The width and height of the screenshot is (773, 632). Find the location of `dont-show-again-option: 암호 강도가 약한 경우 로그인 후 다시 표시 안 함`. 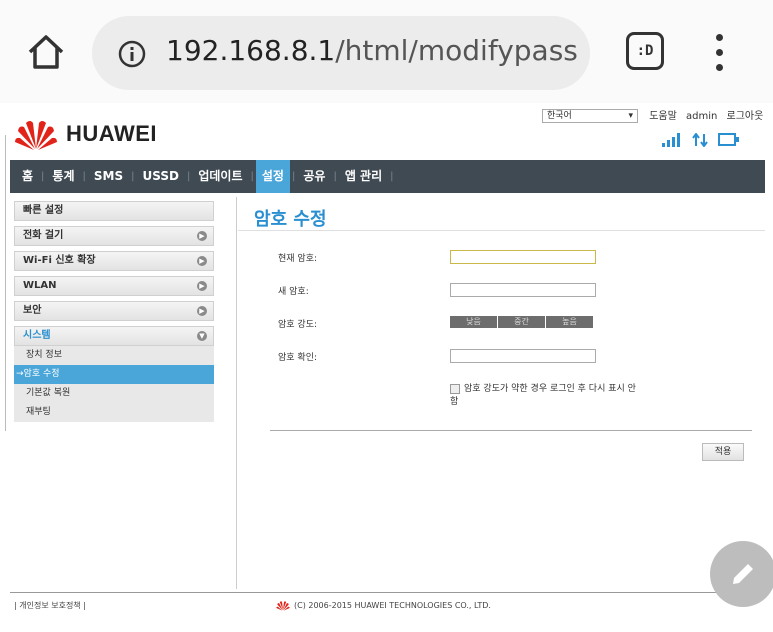

dont-show-again-option: 암호 강도가 약한 경우 로그인 후 다시 표시 안 함 is located at coordinates (545, 396).